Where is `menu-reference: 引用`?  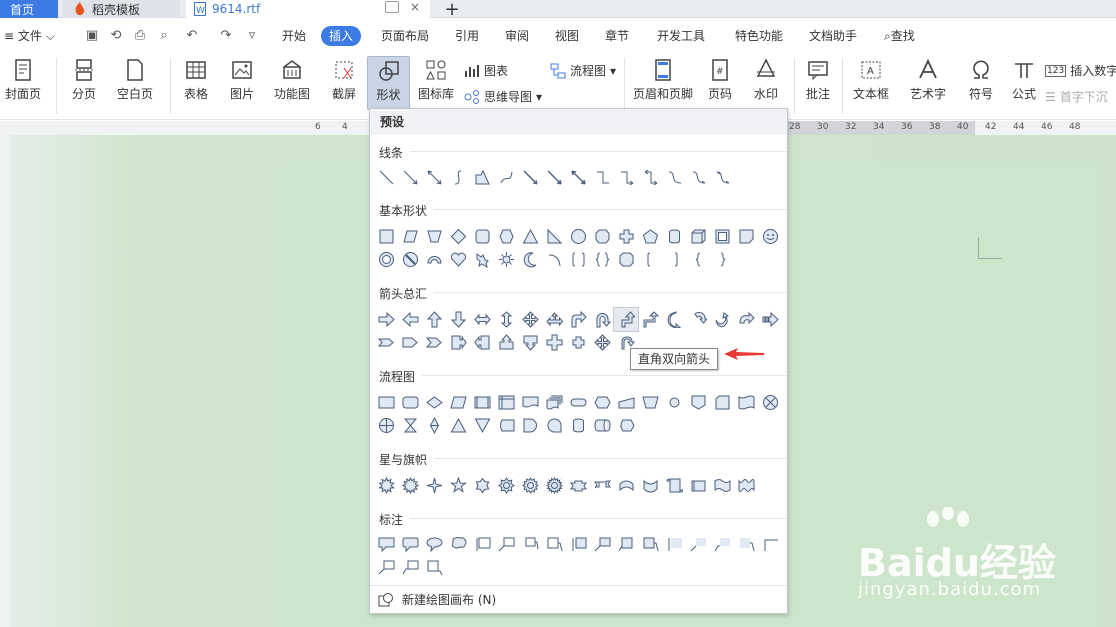 menu-reference: 引用 is located at coordinates (467, 36).